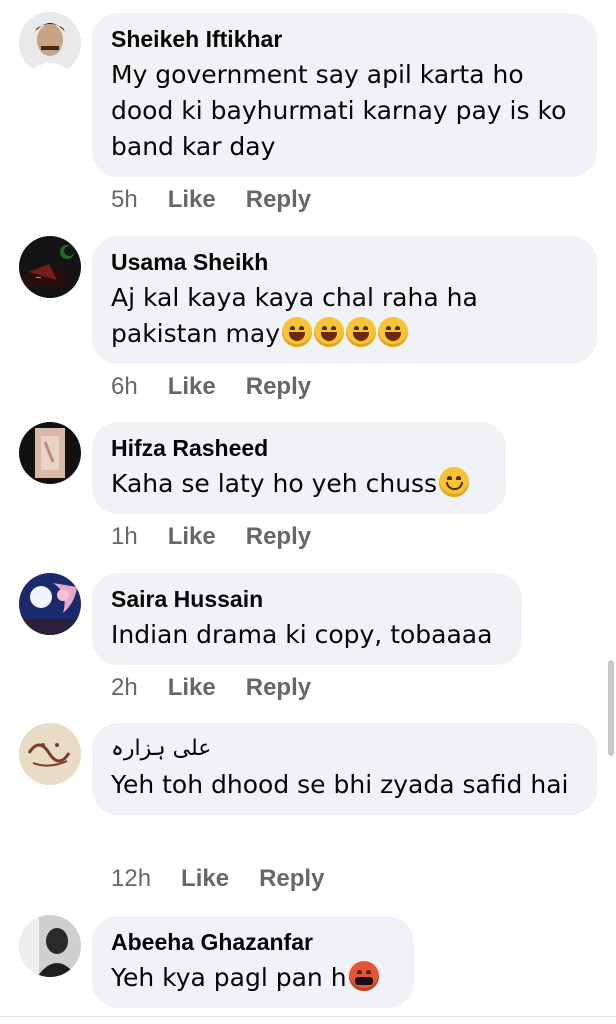 This screenshot has height=1024, width=616. I want to click on comment-text: Kaha se laty ho yeh chuss, so click(295, 484).